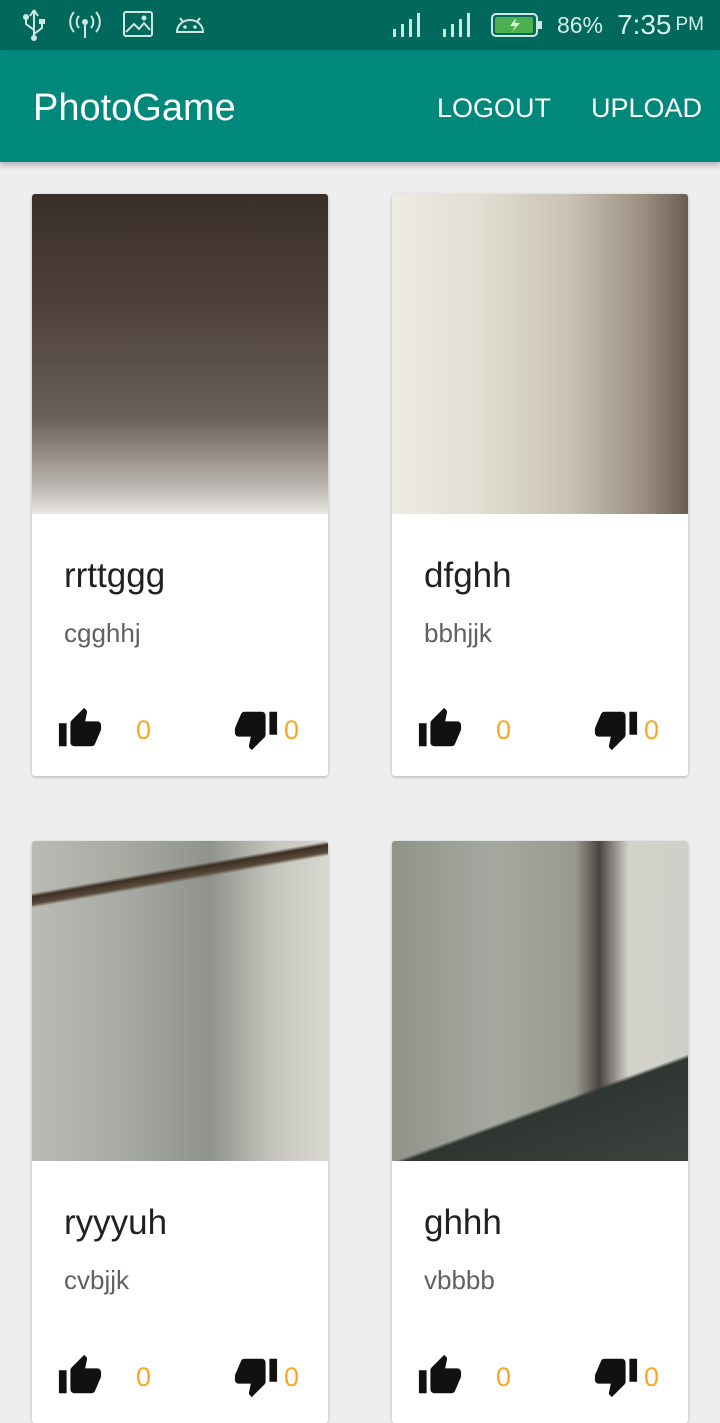  Describe the element at coordinates (646, 108) in the screenshot. I see `upload-button: UPLOAD` at that location.